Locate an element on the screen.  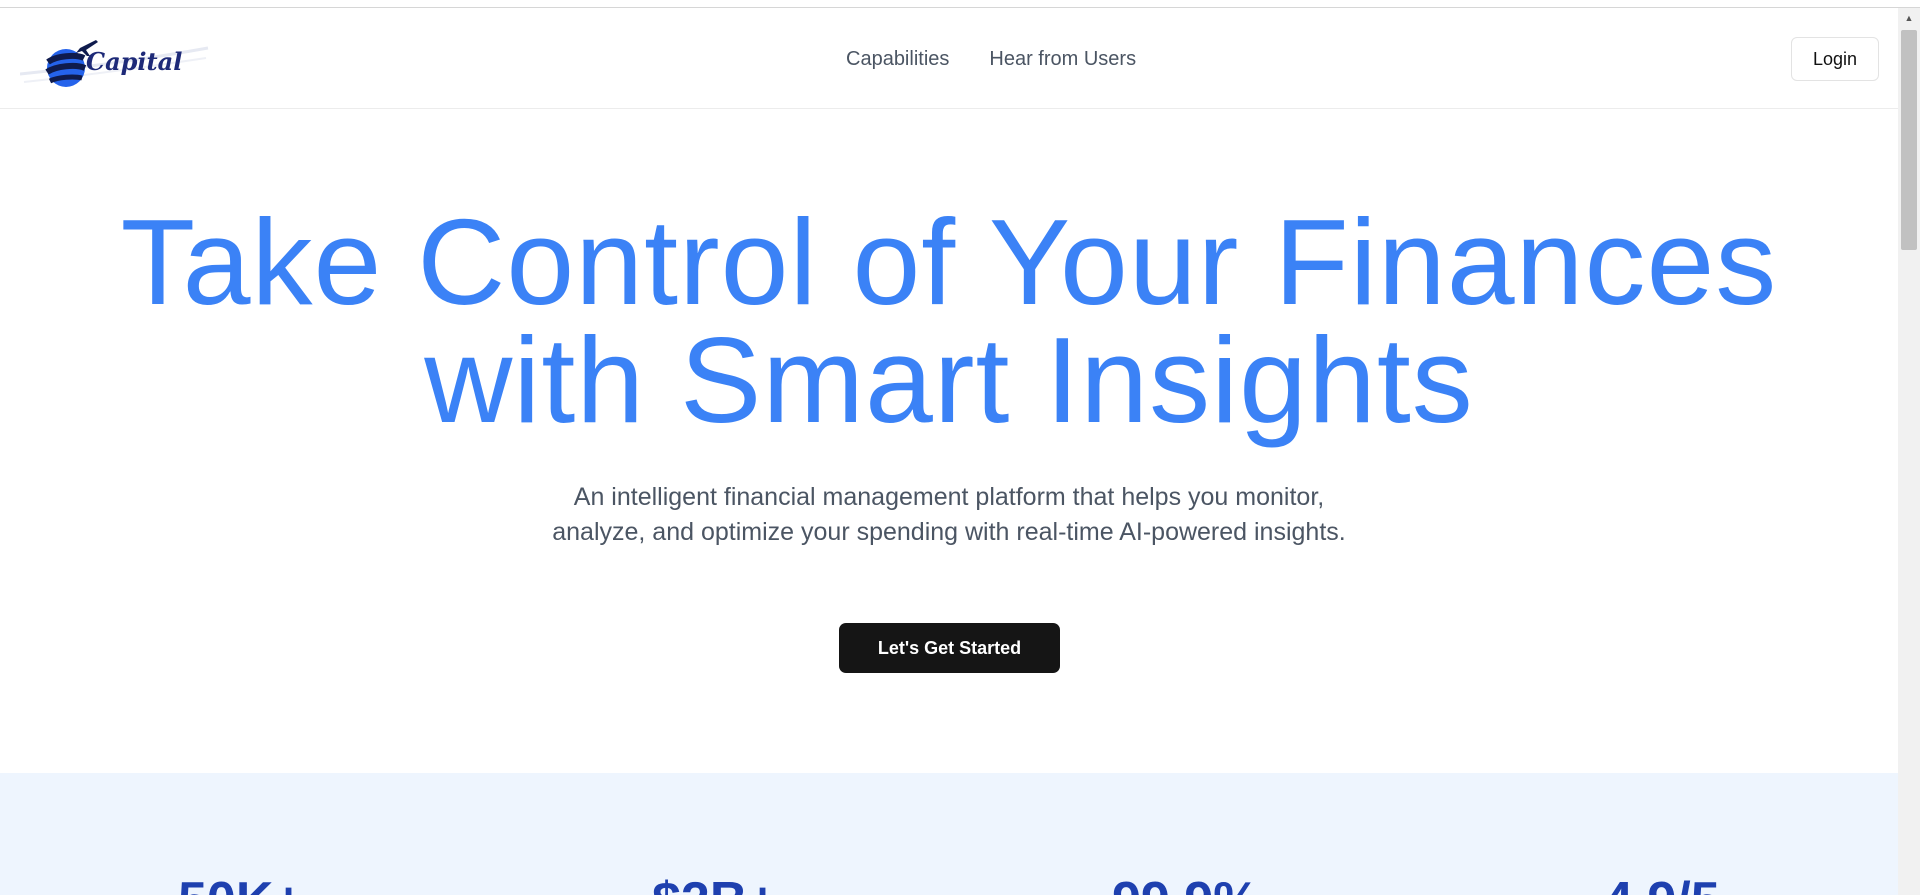
scrollbar-thumb is located at coordinates (1909, 140).